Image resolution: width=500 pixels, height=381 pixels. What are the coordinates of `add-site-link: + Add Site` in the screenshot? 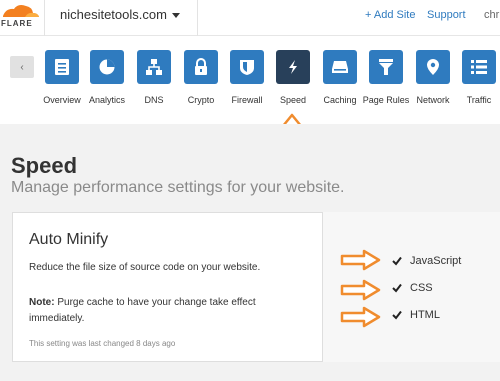 It's located at (390, 15).